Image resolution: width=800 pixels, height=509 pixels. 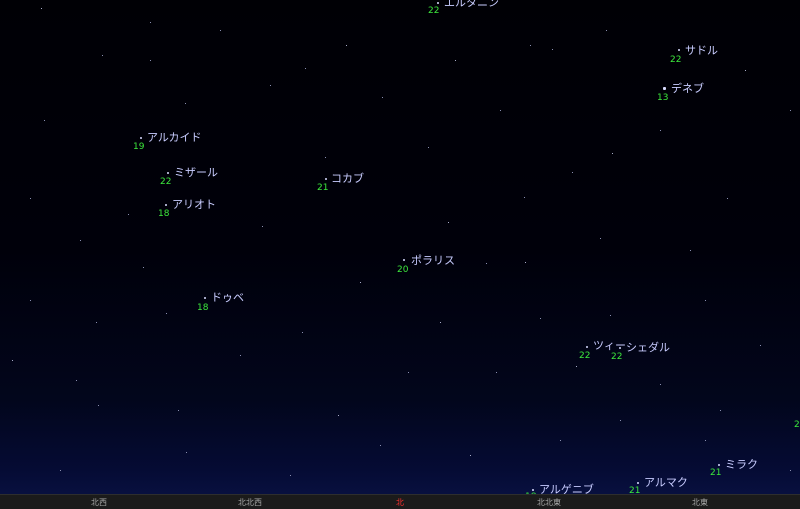 What do you see at coordinates (700, 502) in the screenshot?
I see `compass-northeast: 北東` at bounding box center [700, 502].